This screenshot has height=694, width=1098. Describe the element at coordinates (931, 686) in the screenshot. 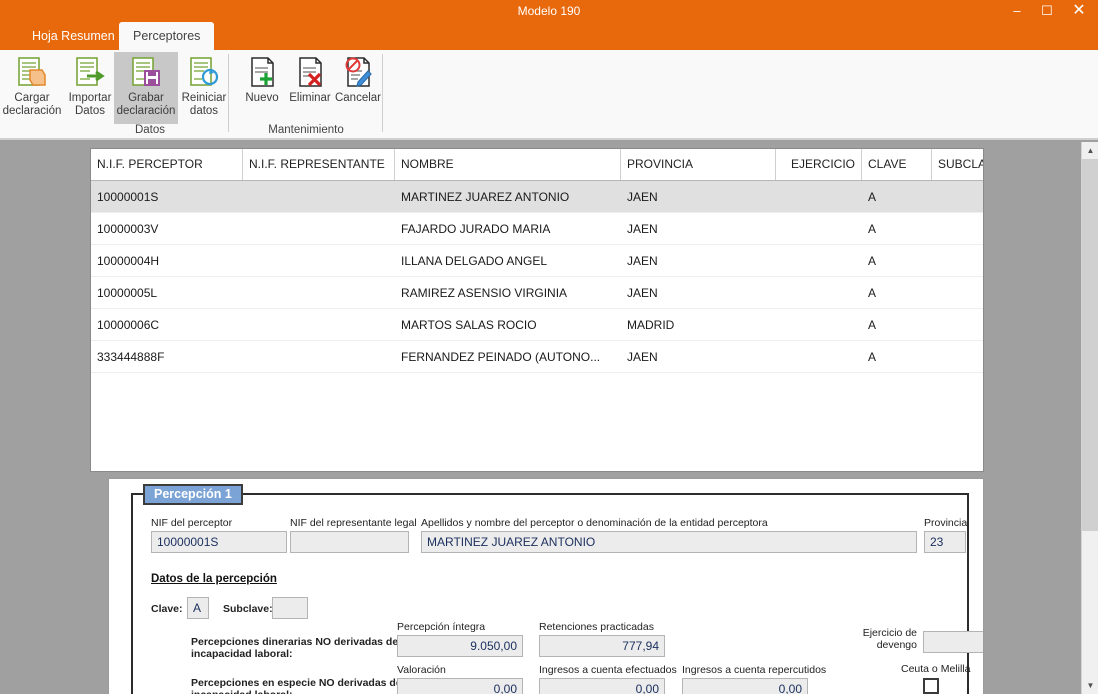

I see `ceuta-melilla-checkbox` at that location.